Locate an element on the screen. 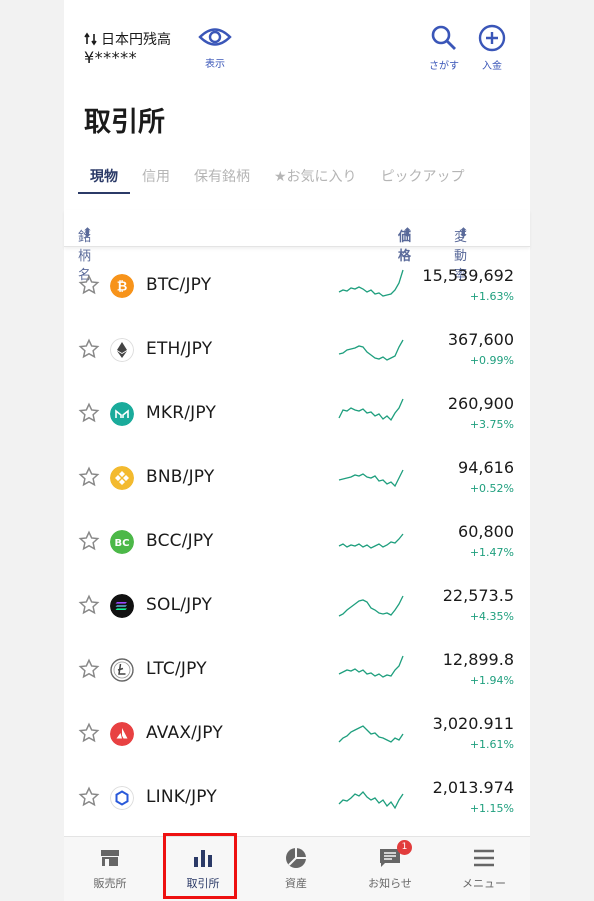 The width and height of the screenshot is (594, 901). tab-holdings: 保有銘柄 is located at coordinates (222, 177).